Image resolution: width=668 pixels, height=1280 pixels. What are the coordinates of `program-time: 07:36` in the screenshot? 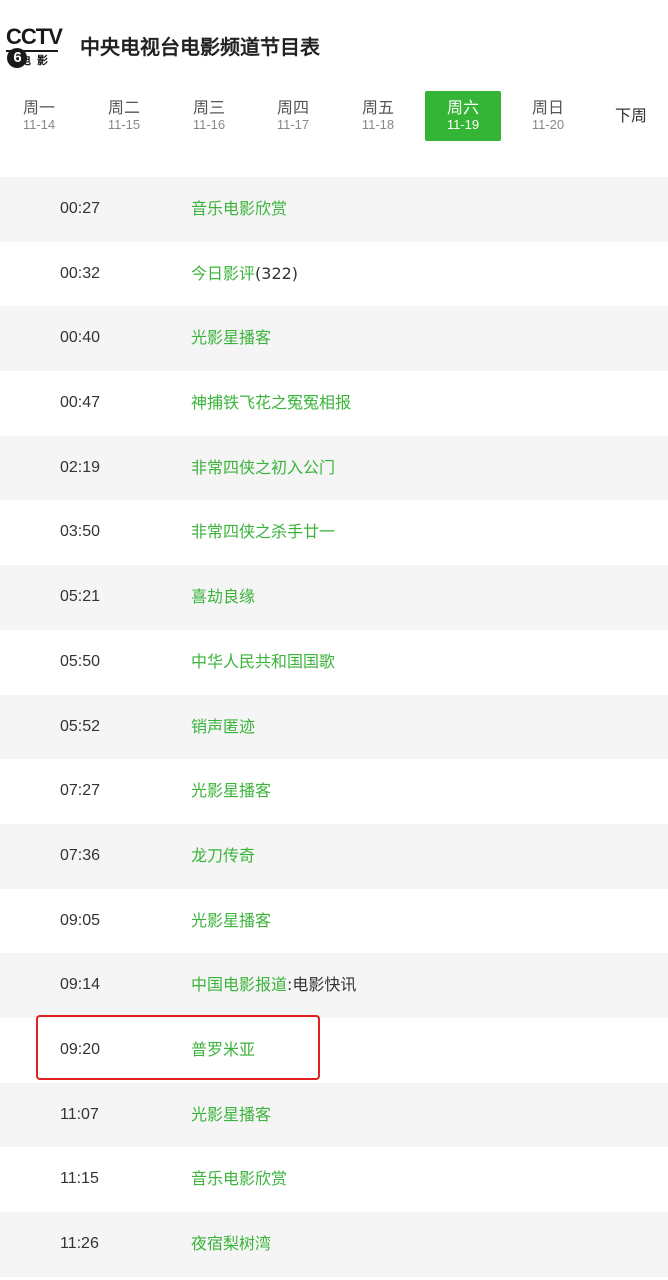 It's located at (80, 855).